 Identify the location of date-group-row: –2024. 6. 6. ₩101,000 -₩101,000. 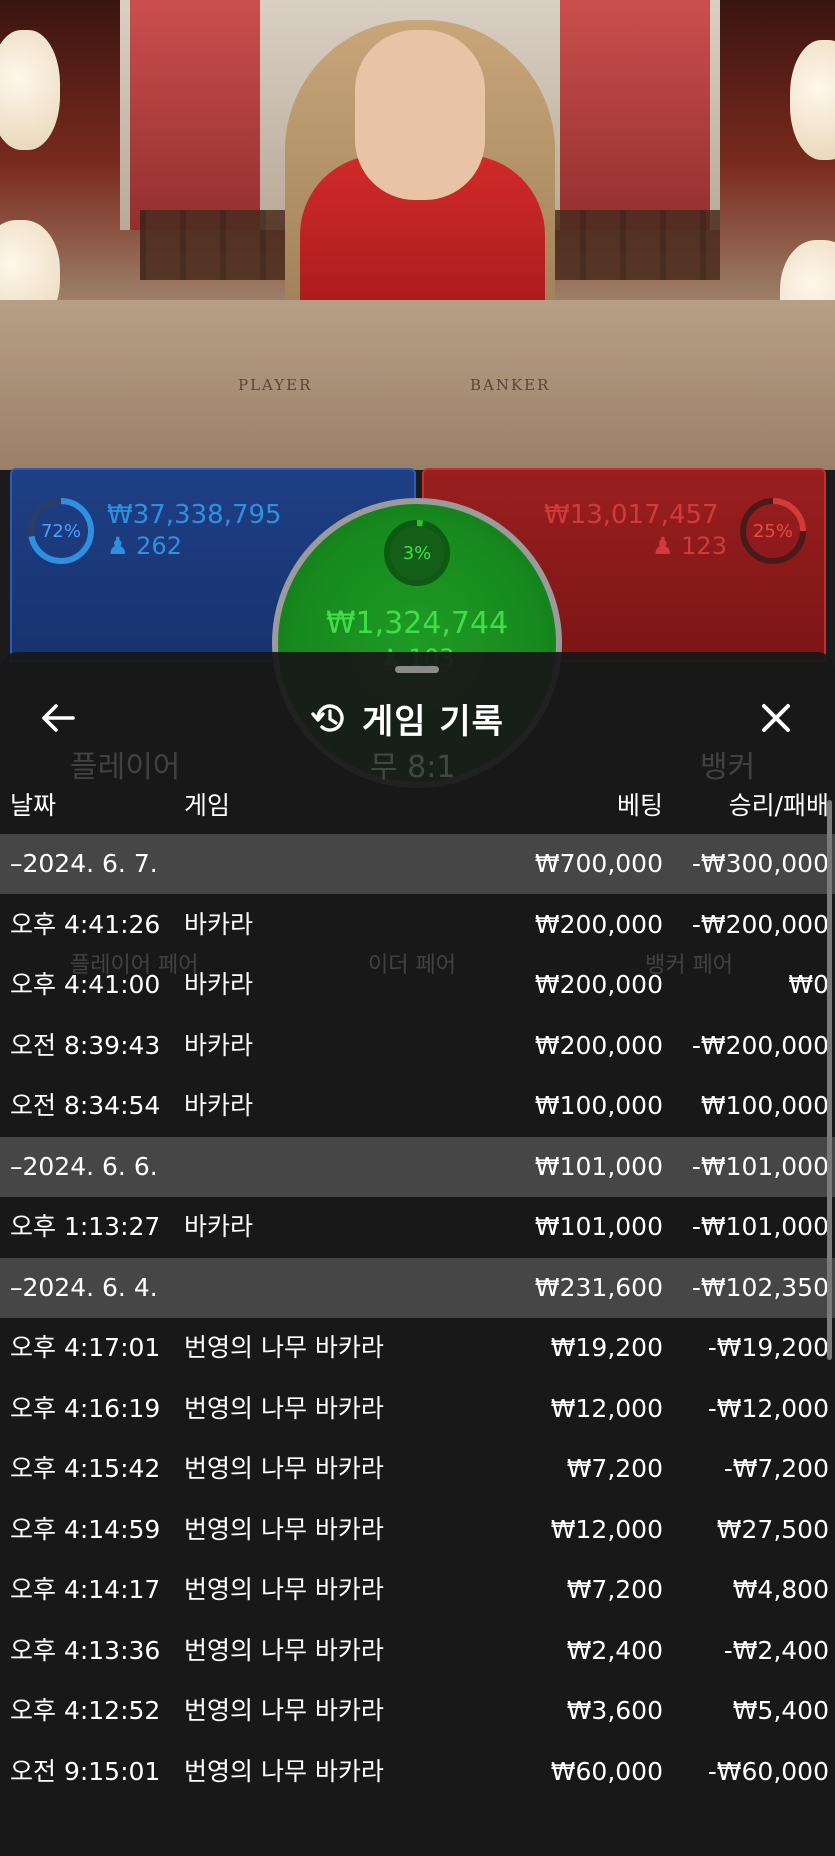
(417, 1166).